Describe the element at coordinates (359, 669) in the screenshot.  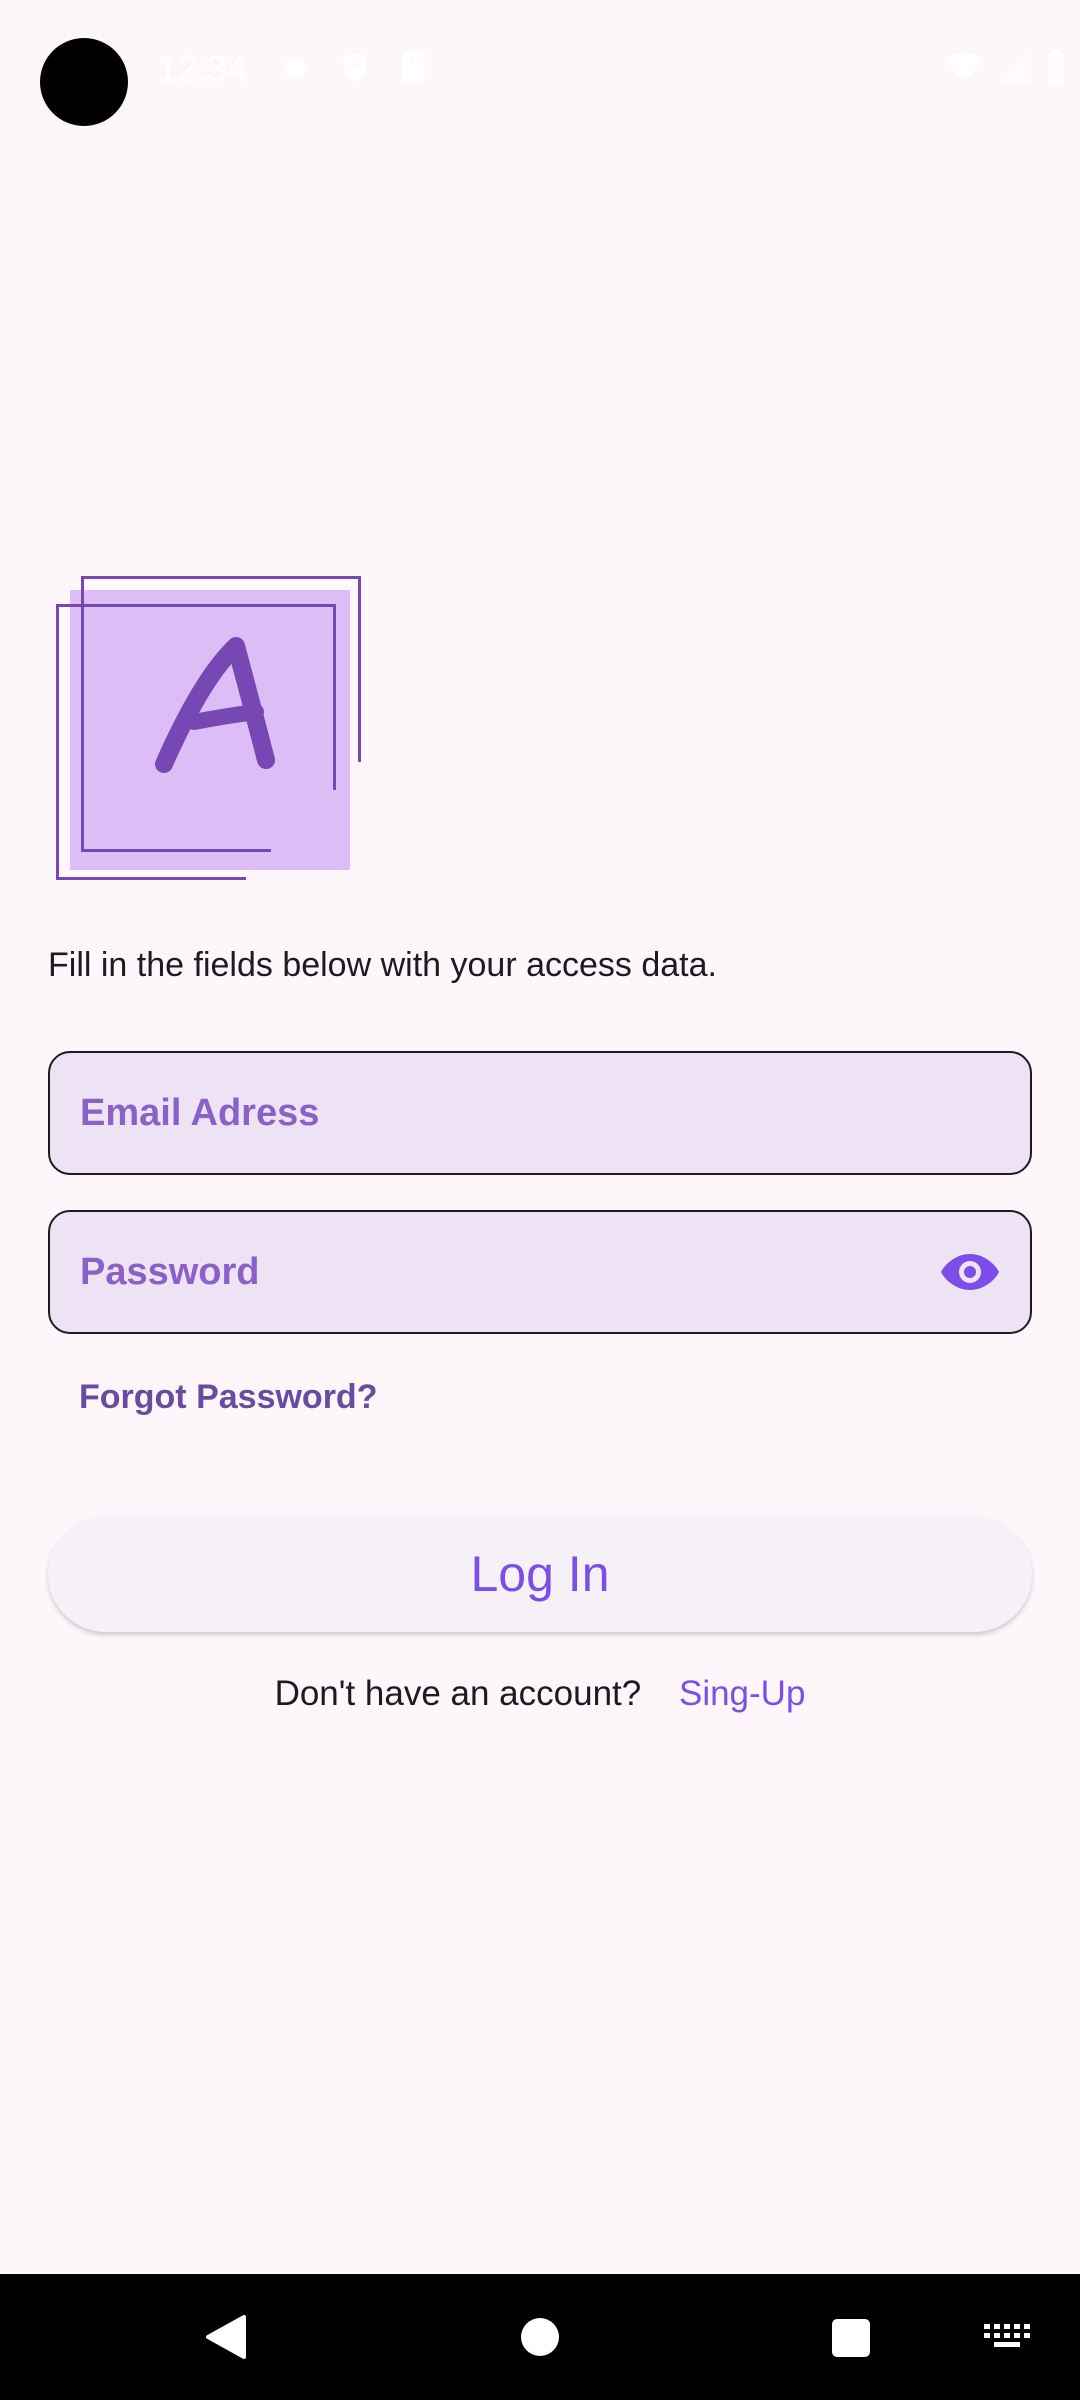
I see `logo-frame-back-right` at that location.